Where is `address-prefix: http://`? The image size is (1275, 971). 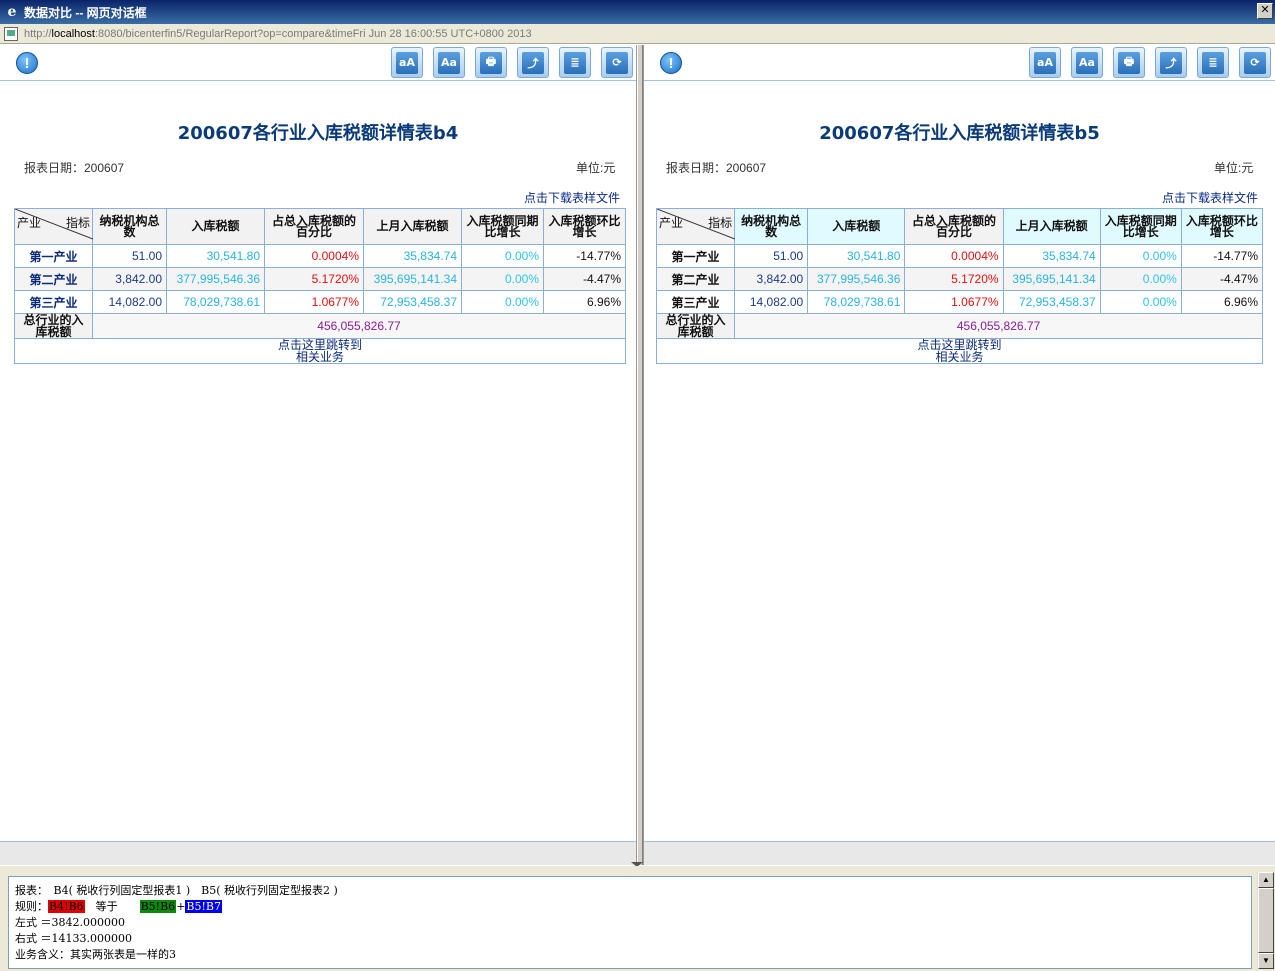
address-prefix: http:// is located at coordinates (38, 33).